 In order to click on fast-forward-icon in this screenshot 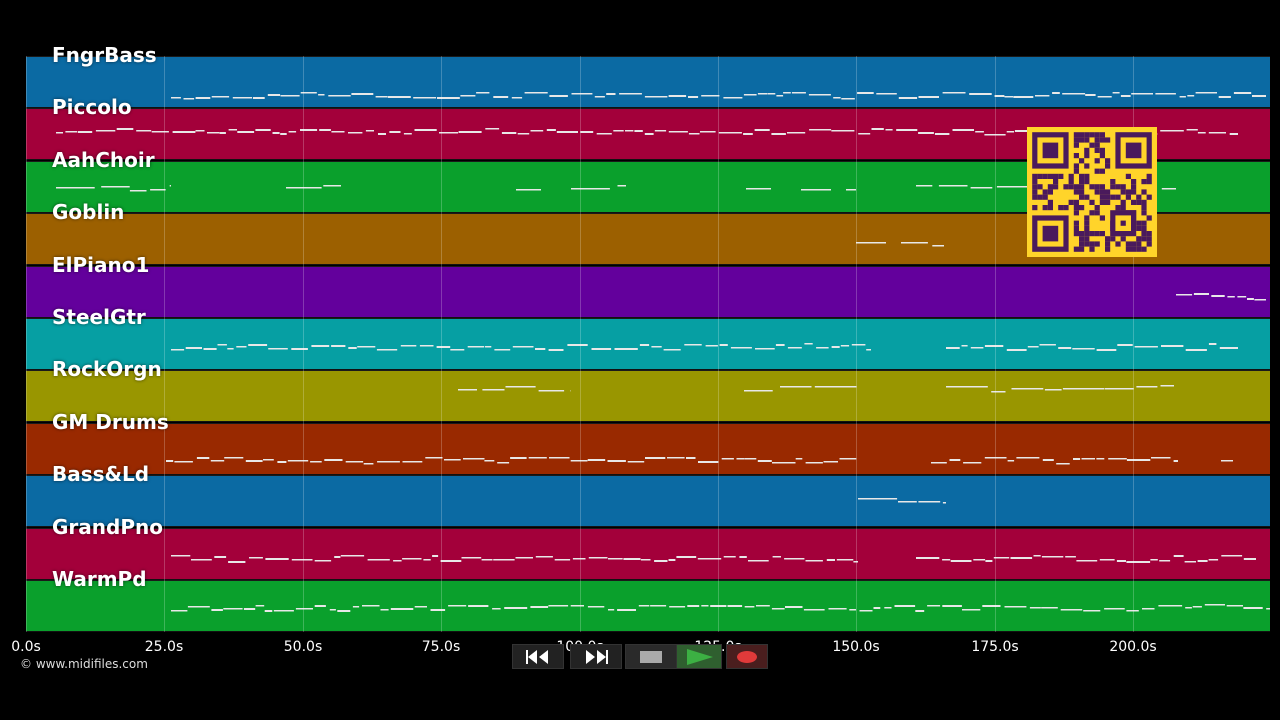, I will do `click(597, 656)`.